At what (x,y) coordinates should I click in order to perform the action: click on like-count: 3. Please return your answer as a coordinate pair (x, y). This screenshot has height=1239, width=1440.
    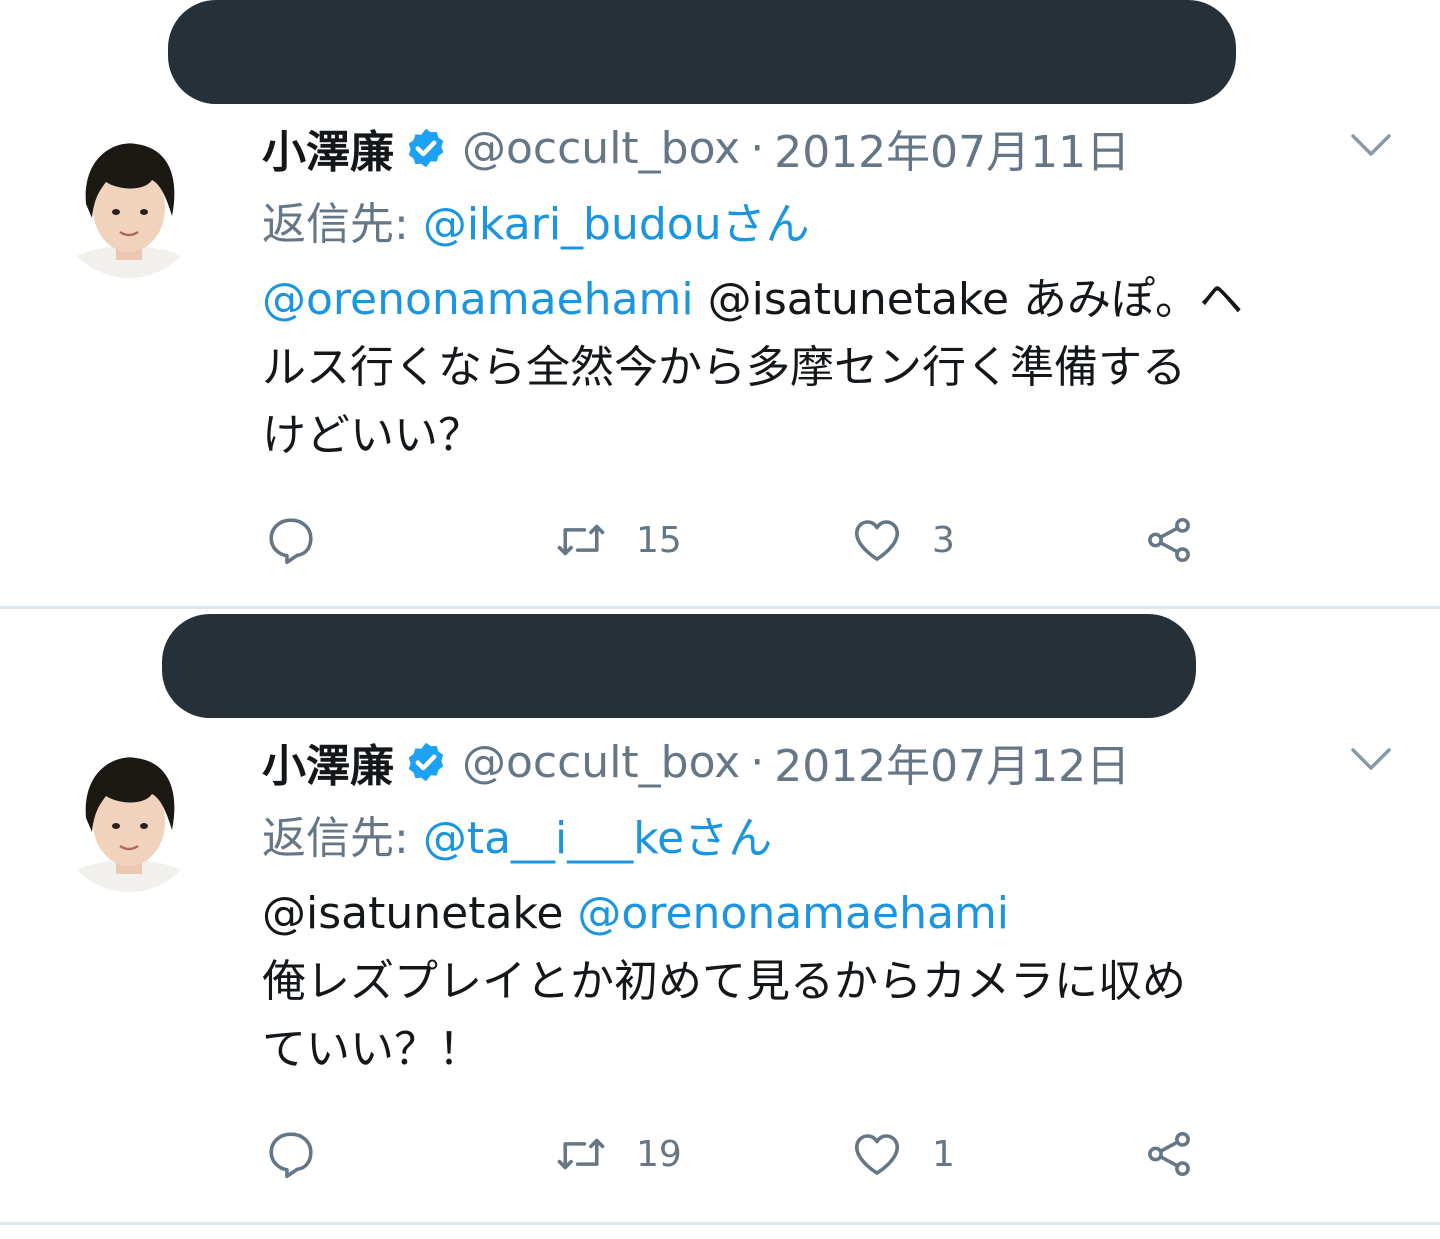
    Looking at the image, I should click on (943, 540).